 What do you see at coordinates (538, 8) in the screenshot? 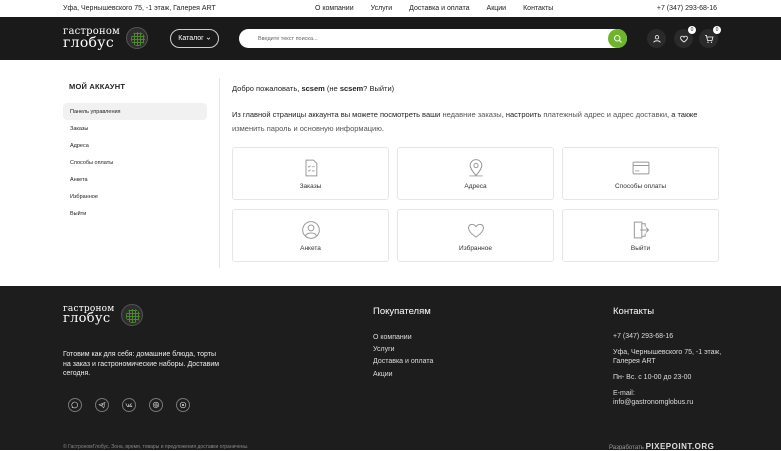
I see `top-nav-contacts: Контакты` at bounding box center [538, 8].